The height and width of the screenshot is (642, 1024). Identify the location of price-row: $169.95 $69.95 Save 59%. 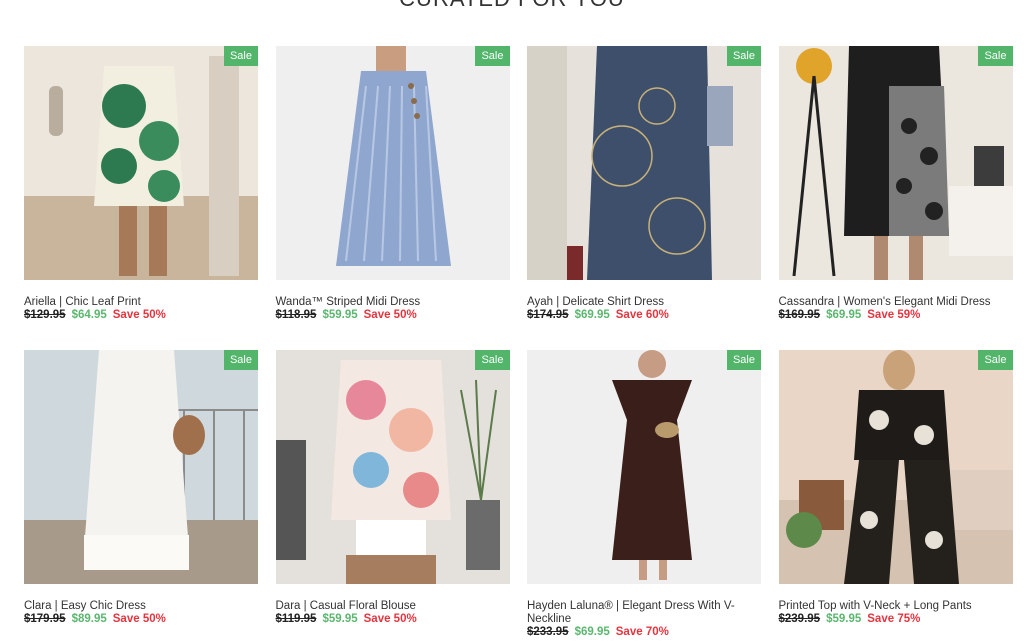
(896, 315).